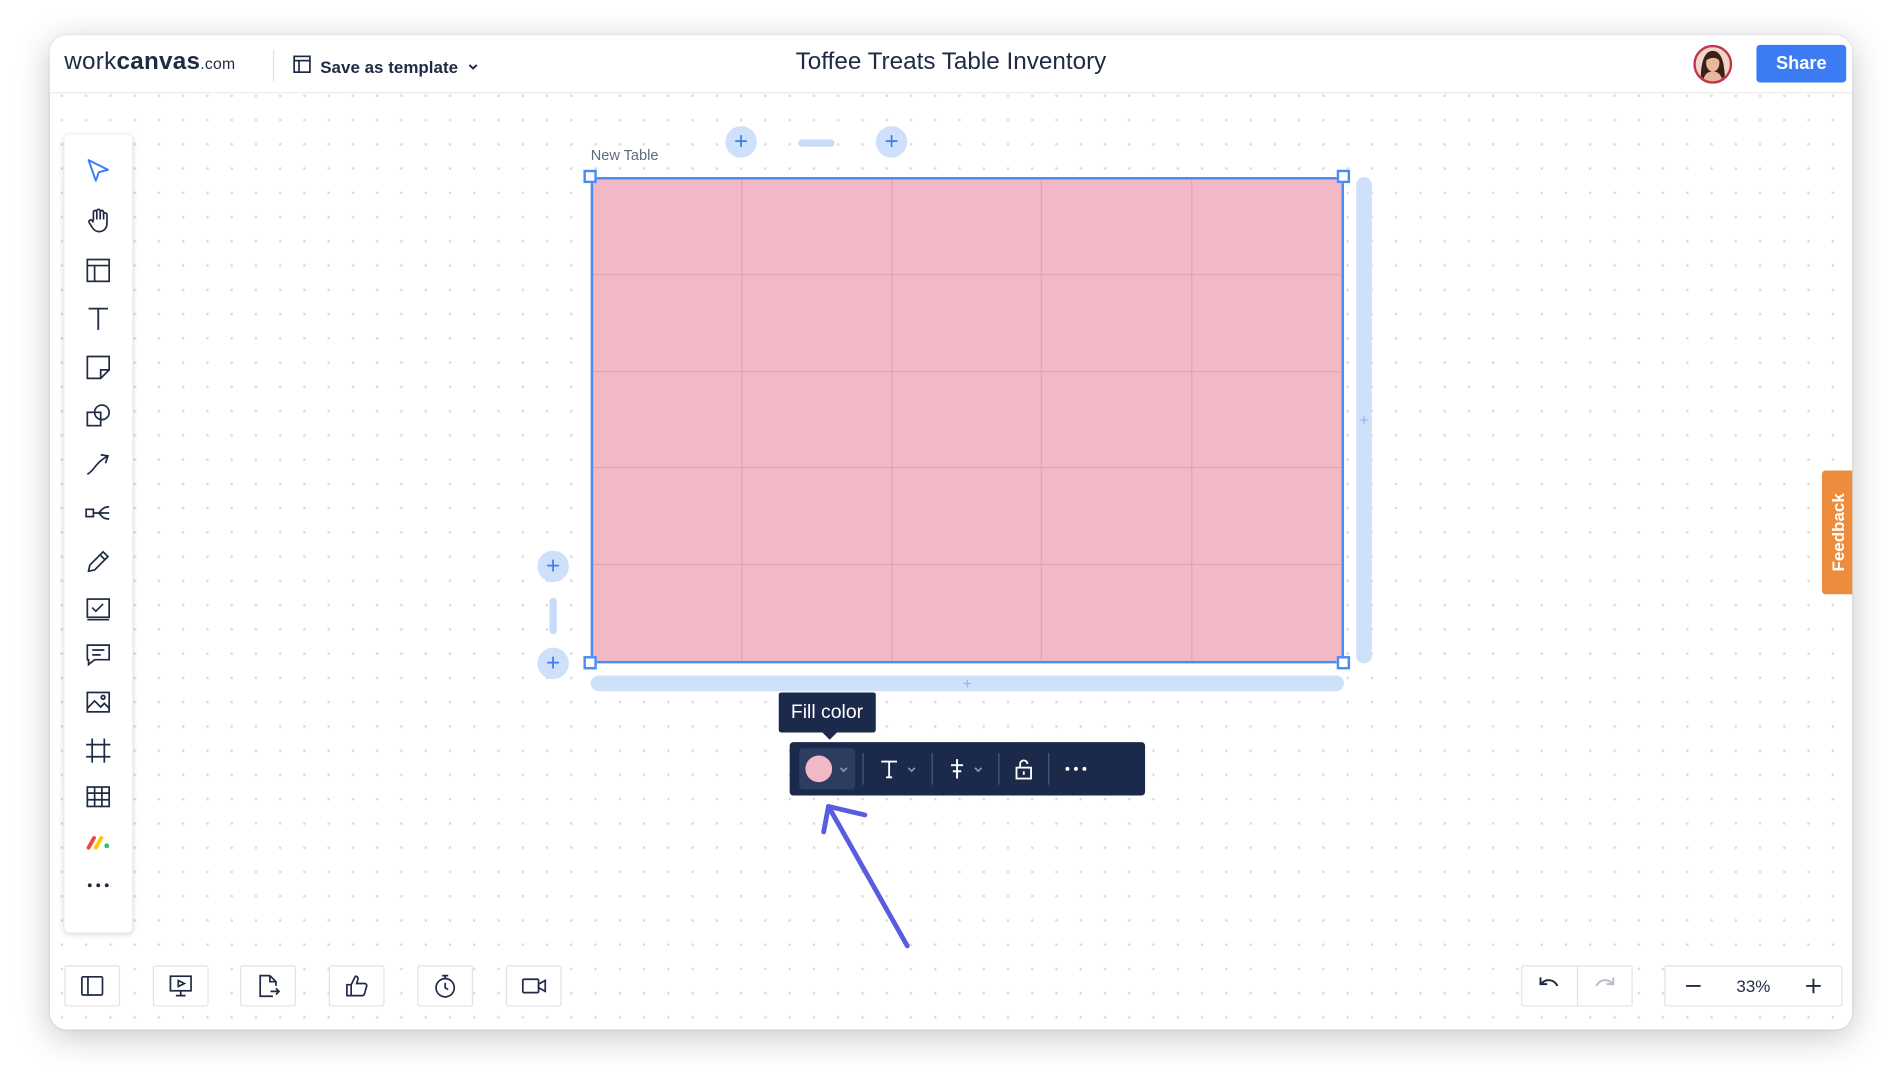  What do you see at coordinates (98, 842) in the screenshot?
I see `integration-tool` at bounding box center [98, 842].